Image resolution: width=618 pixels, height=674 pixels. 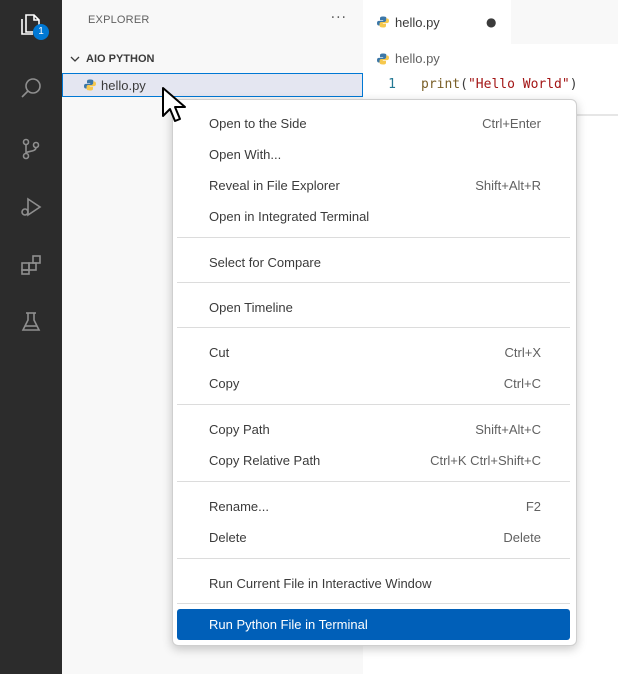 What do you see at coordinates (31, 88) in the screenshot?
I see `search-icon` at bounding box center [31, 88].